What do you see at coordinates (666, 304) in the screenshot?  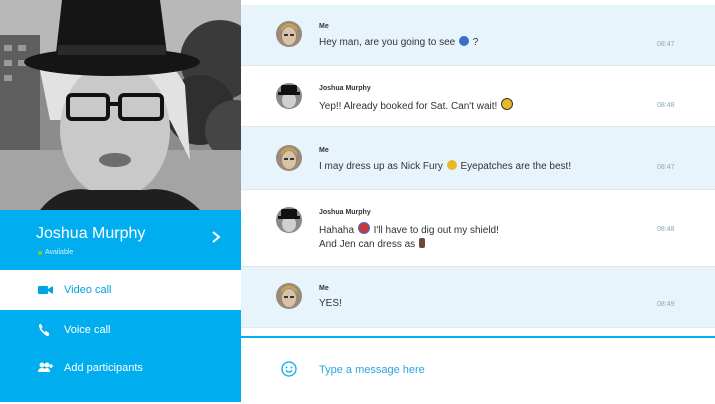 I see `message-time: 08:49` at bounding box center [666, 304].